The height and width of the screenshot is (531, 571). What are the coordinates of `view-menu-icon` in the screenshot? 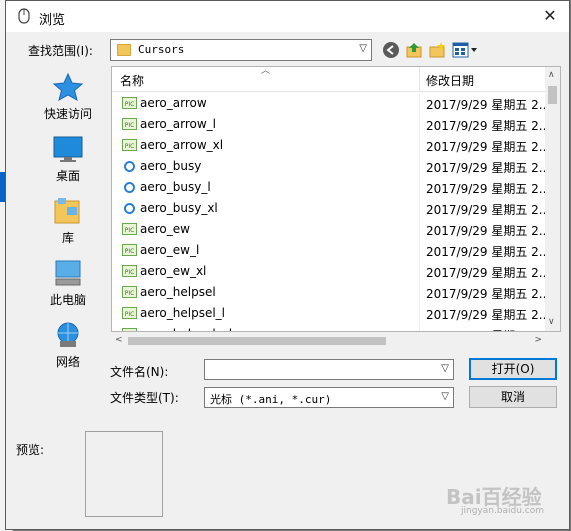 It's located at (465, 50).